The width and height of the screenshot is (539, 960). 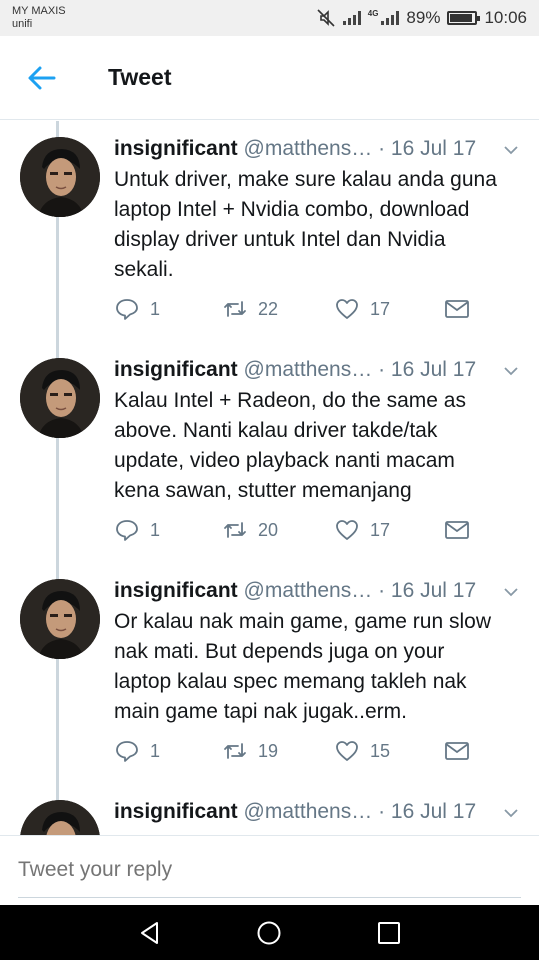 What do you see at coordinates (39, 11) in the screenshot?
I see `carrier-name: MY MAXIS` at bounding box center [39, 11].